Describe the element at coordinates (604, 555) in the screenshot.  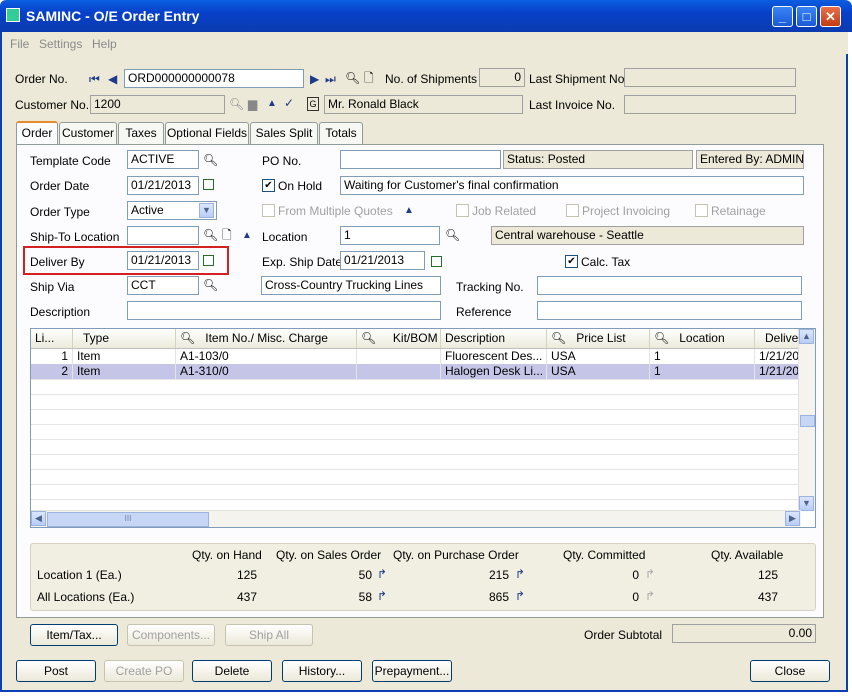
I see `qty-committed-header: Qty. Committed` at that location.